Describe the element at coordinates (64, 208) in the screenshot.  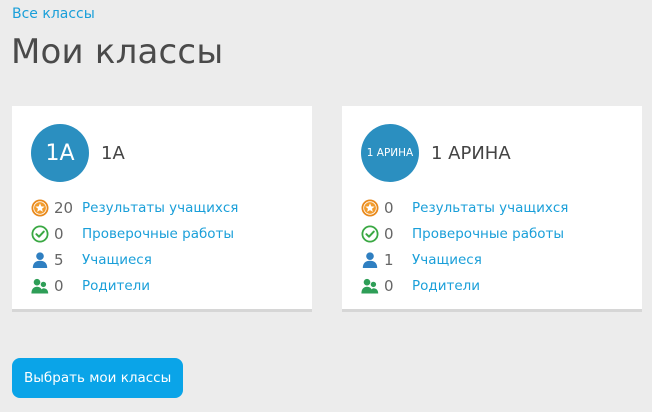
I see `stat-count: 20` at that location.